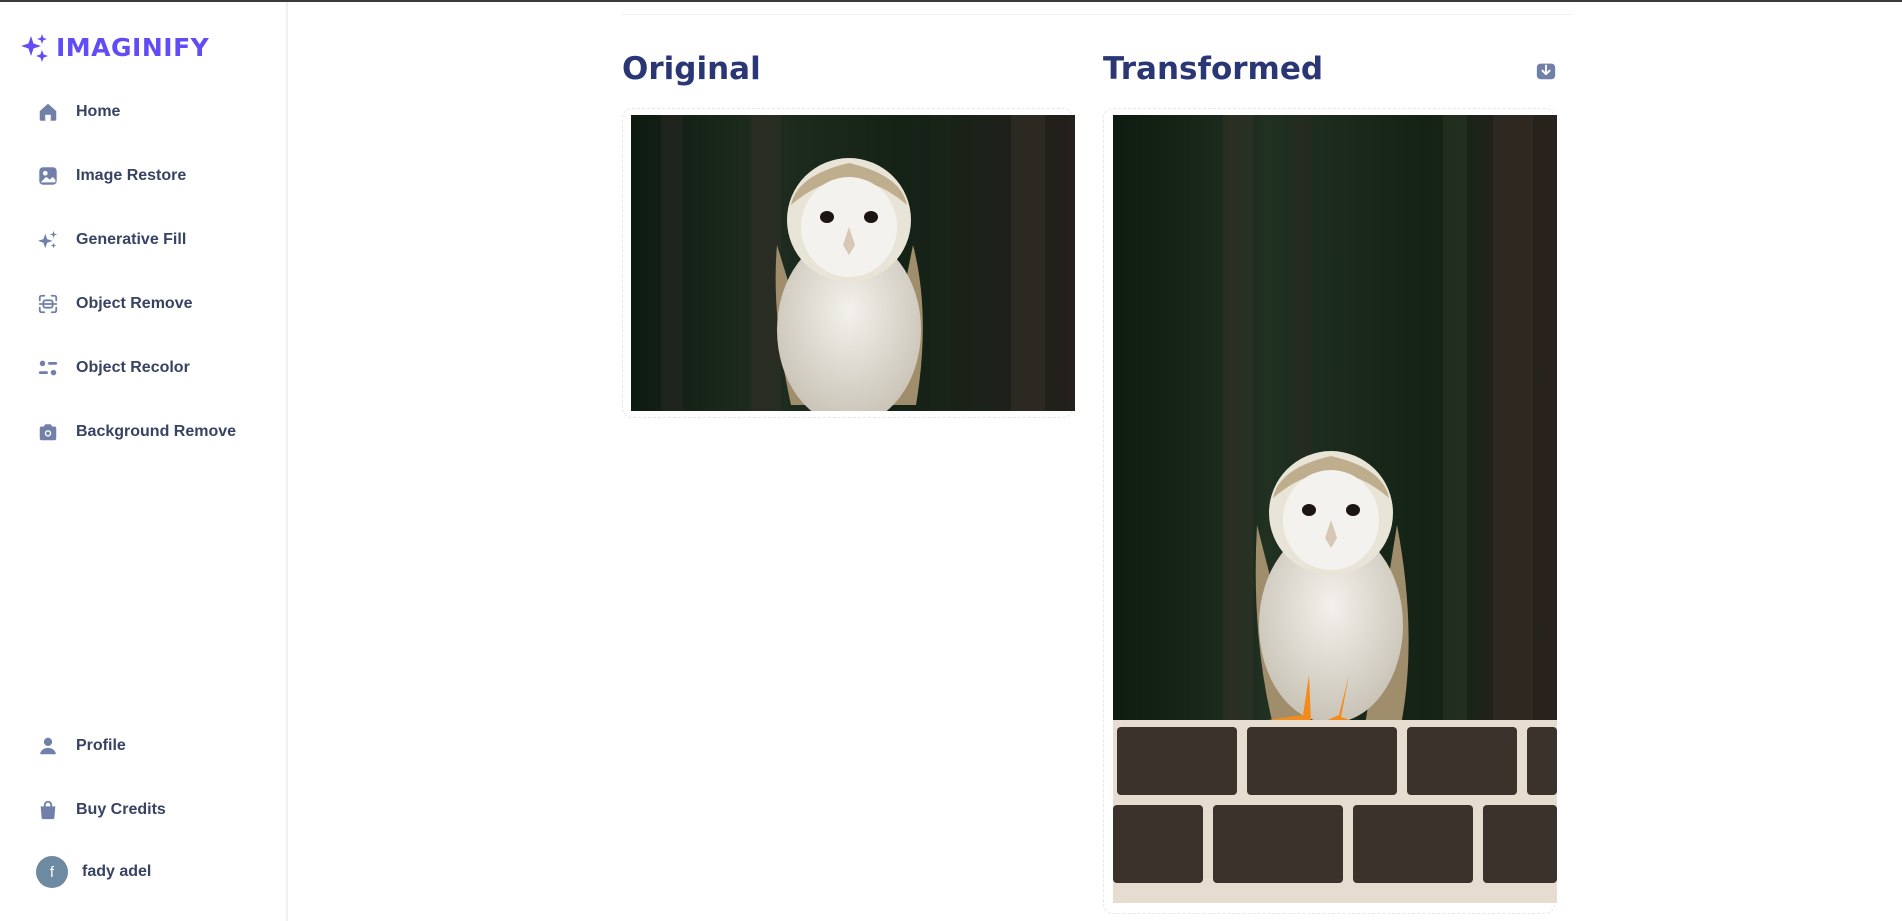  What do you see at coordinates (34, 48) in the screenshot?
I see `sparkle-logo-icon` at bounding box center [34, 48].